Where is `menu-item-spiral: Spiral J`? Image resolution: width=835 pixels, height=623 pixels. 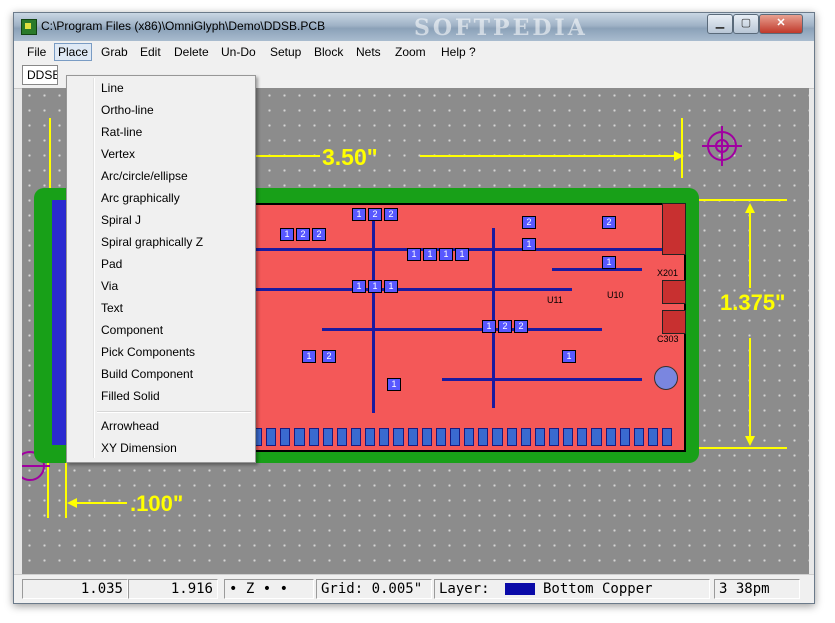 menu-item-spiral: Spiral J is located at coordinates (121, 220).